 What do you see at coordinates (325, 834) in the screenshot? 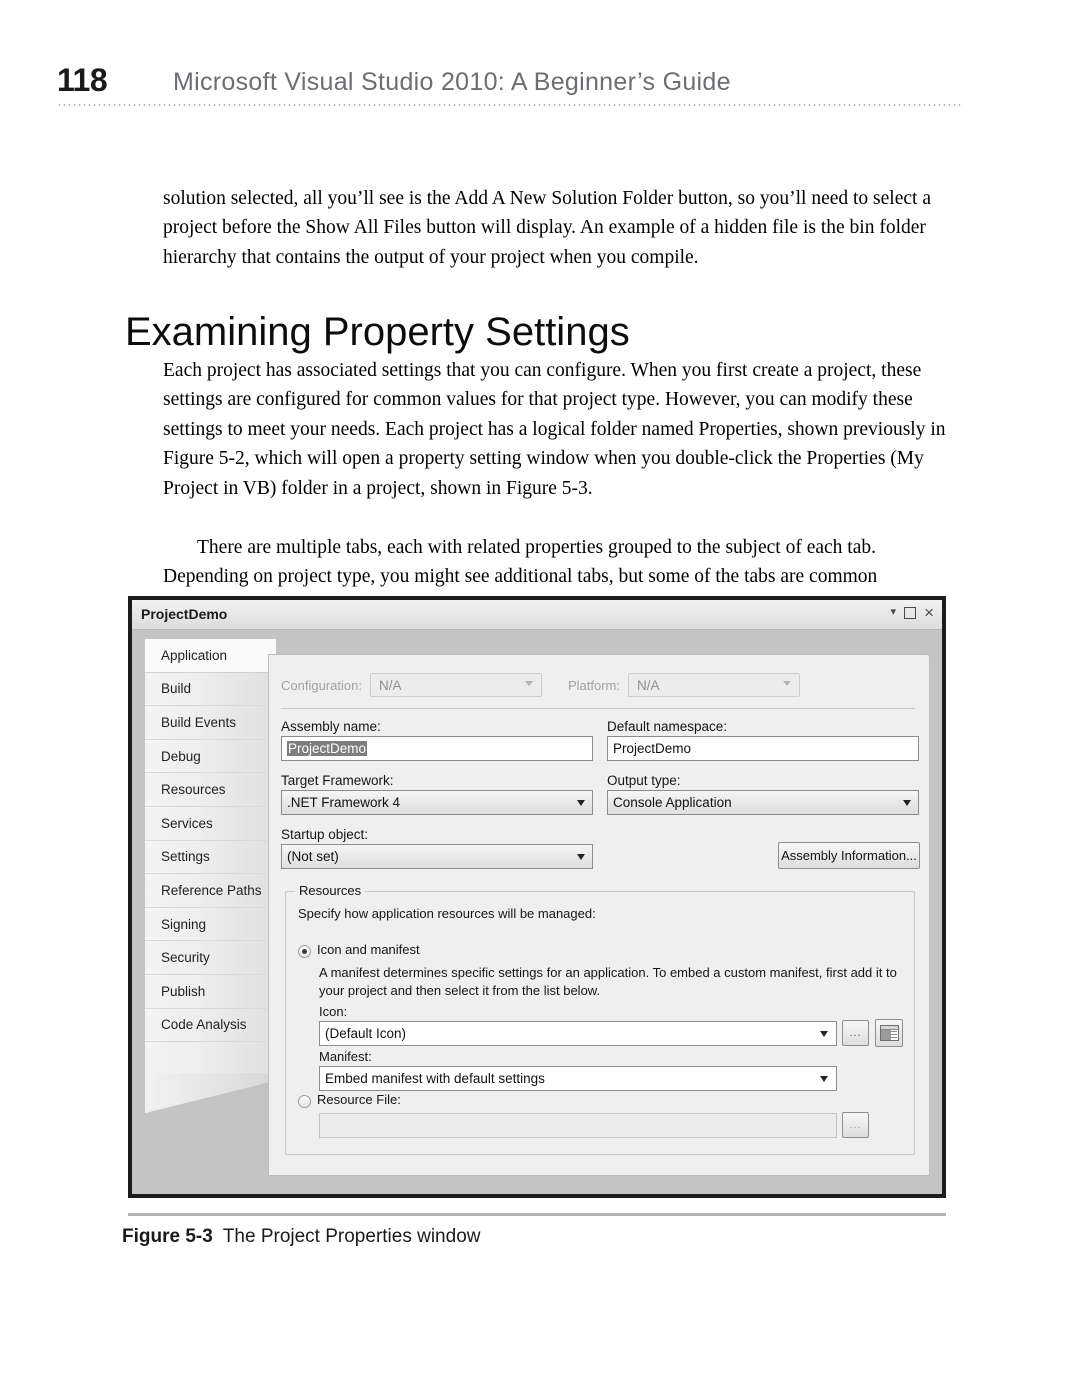
I see `startup-object-label: Startup object:` at bounding box center [325, 834].